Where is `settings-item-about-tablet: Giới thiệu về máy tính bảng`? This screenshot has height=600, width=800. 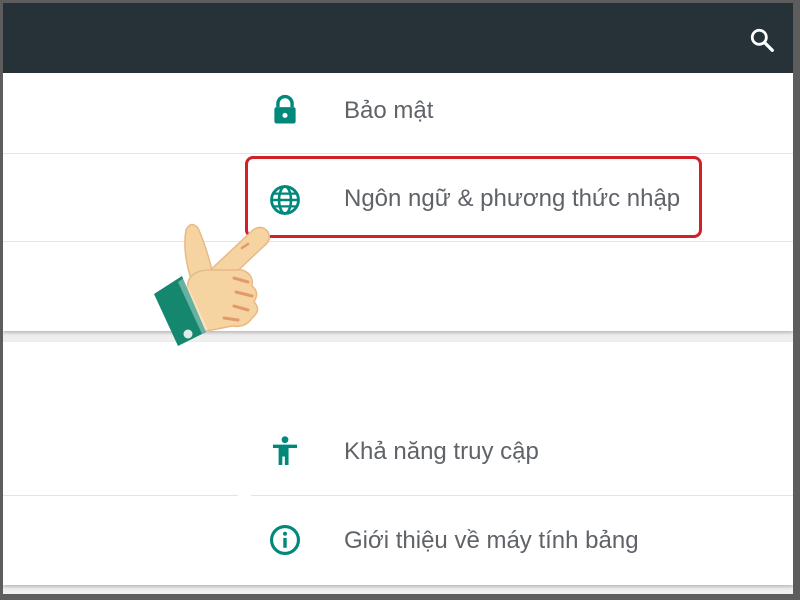
settings-item-about-tablet: Giới thiệu về máy tính bảng is located at coordinates (520, 541).